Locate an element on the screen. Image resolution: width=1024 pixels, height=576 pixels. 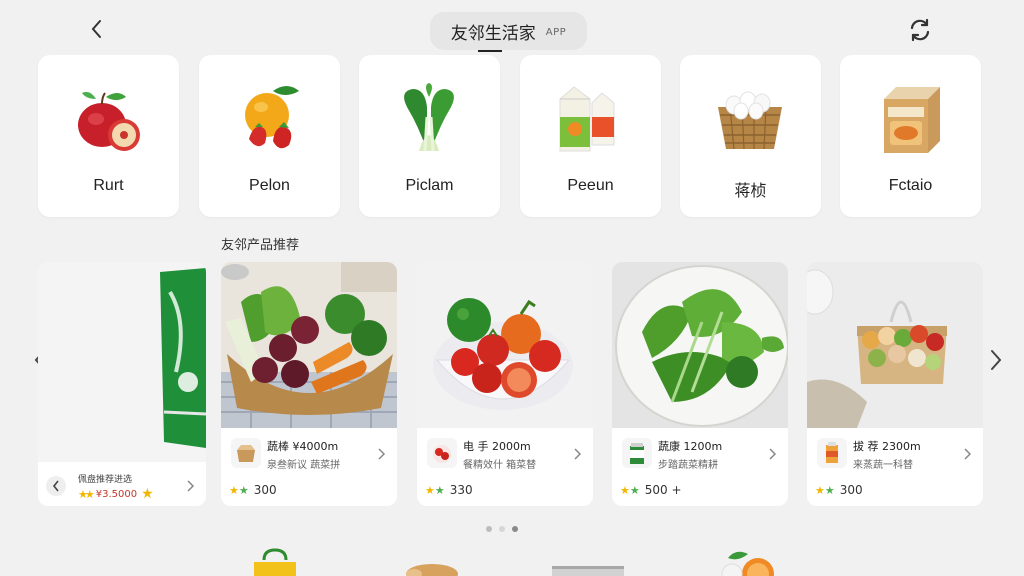
partial-price: ¥3.5000 is located at coordinates (116, 494).